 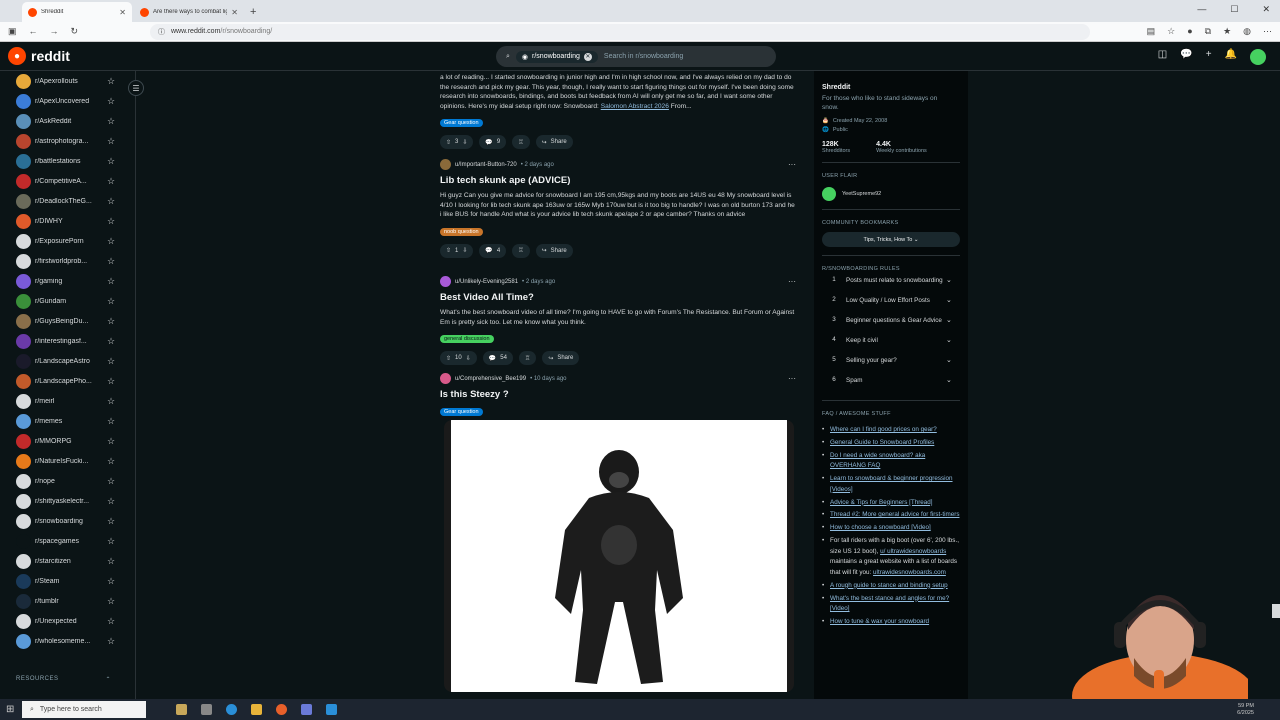 What do you see at coordinates (1186, 57) in the screenshot?
I see `chat-icon: 💬` at bounding box center [1186, 57].